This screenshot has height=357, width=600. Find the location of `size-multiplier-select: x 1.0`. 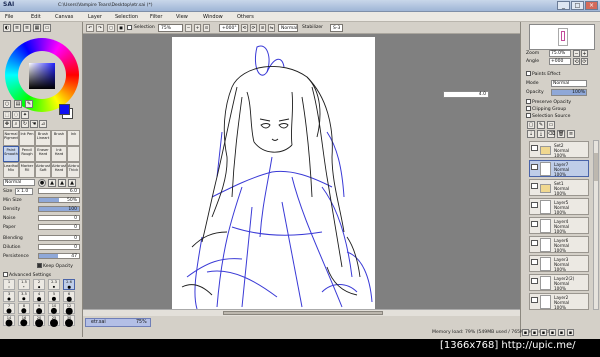

size-multiplier-select: x 1.0 is located at coordinates (24, 191).